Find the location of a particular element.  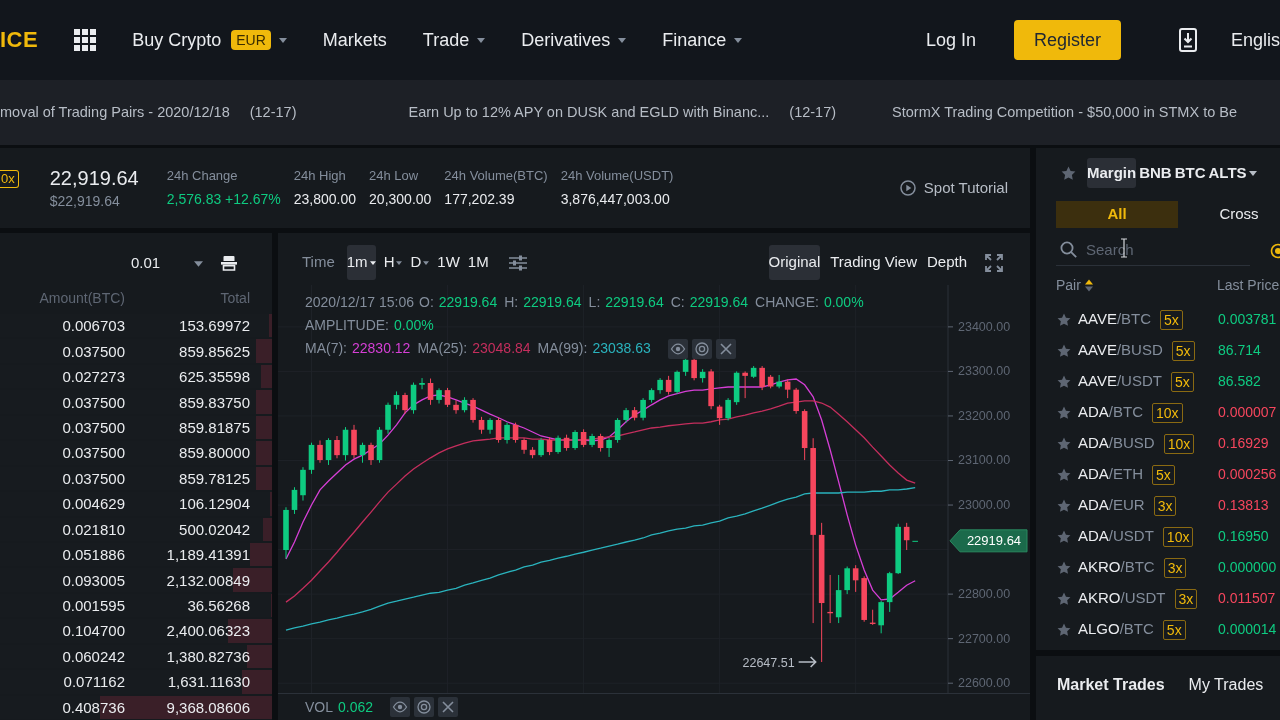

nav-link: Finance is located at coordinates (702, 40).